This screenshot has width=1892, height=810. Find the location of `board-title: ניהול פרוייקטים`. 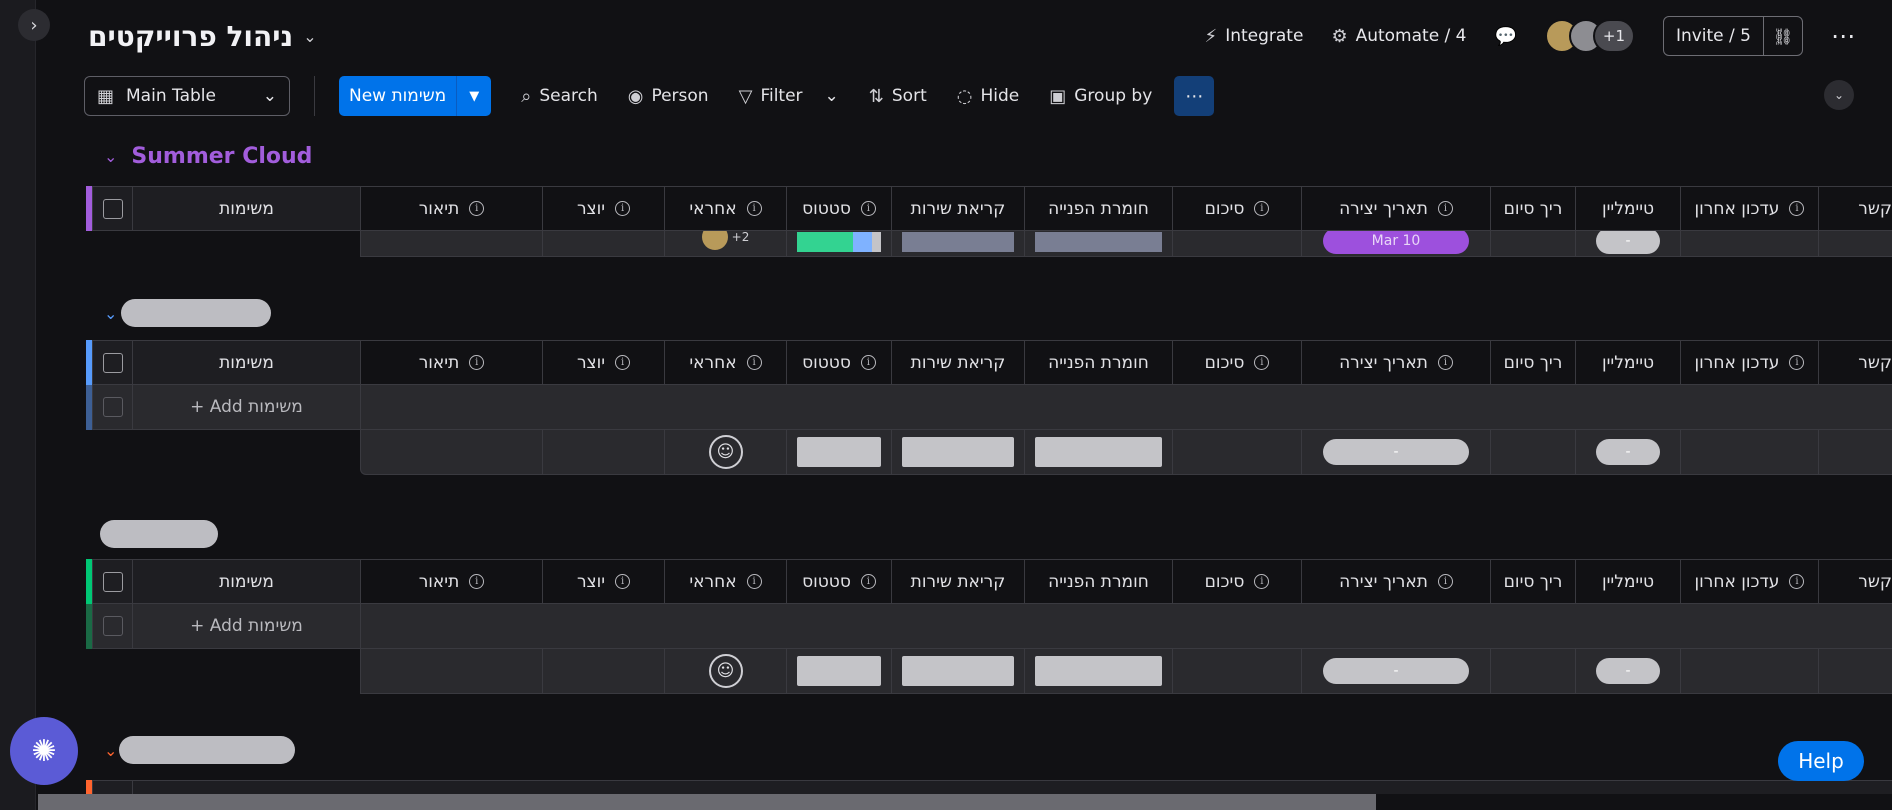

board-title: ניהול פרוייקטים is located at coordinates (190, 36).